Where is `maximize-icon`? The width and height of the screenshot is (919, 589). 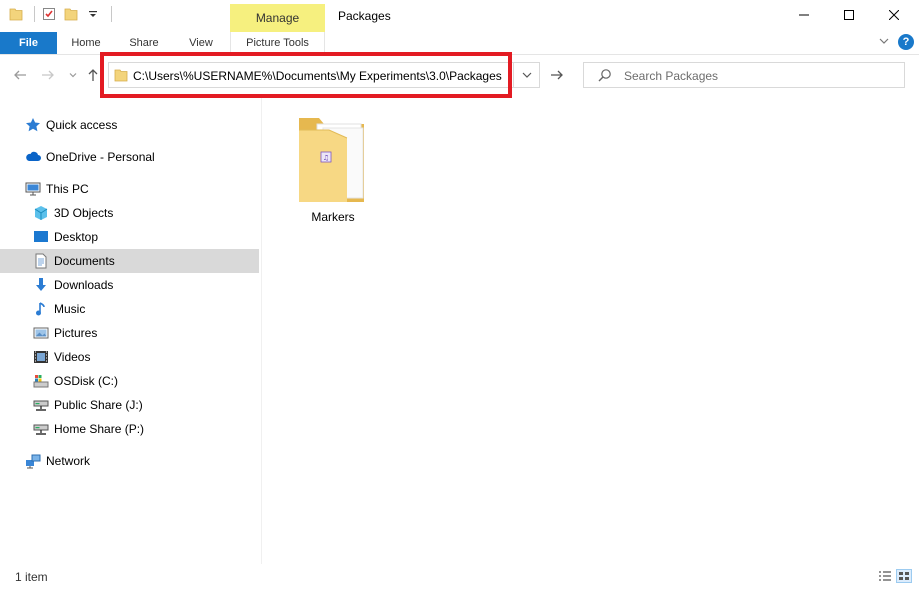 maximize-icon is located at coordinates (849, 15).